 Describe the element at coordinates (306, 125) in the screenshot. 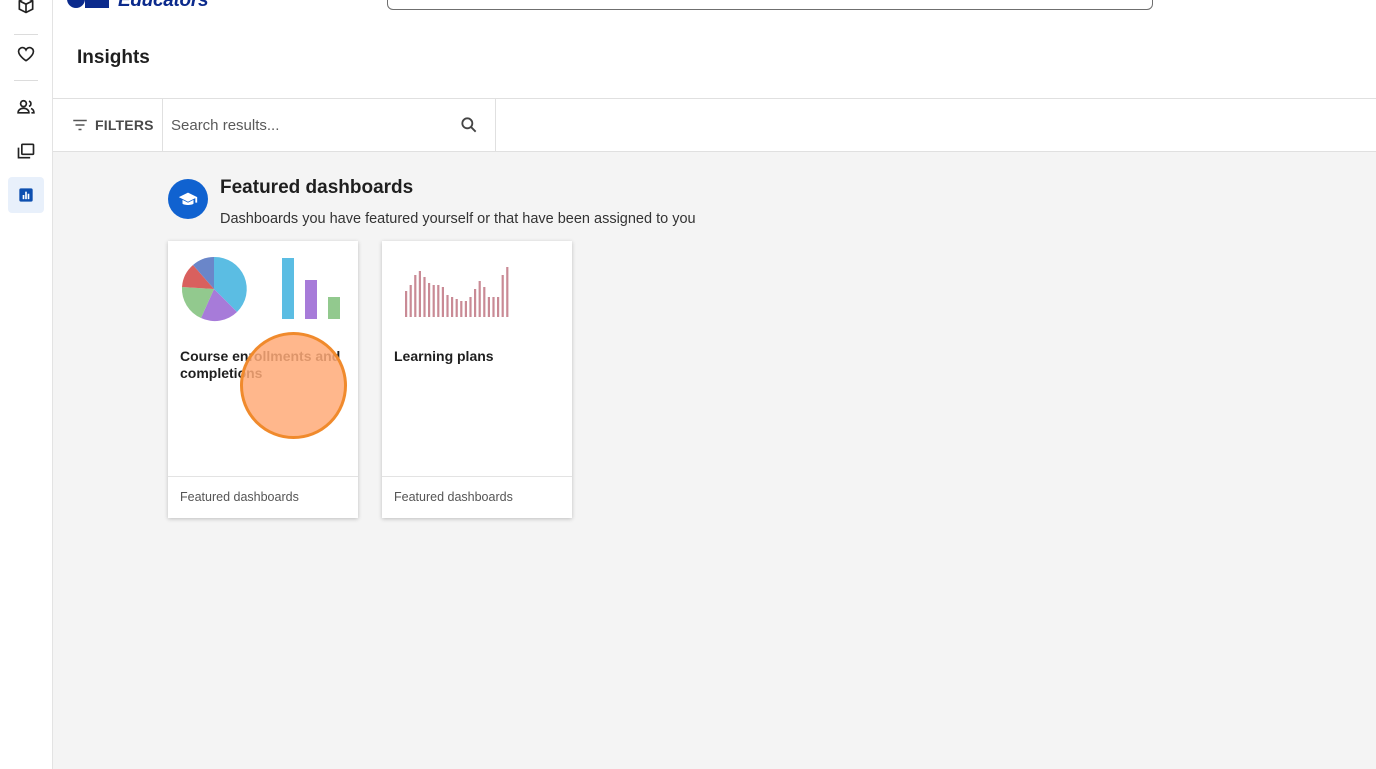

I see `search-results-input` at that location.